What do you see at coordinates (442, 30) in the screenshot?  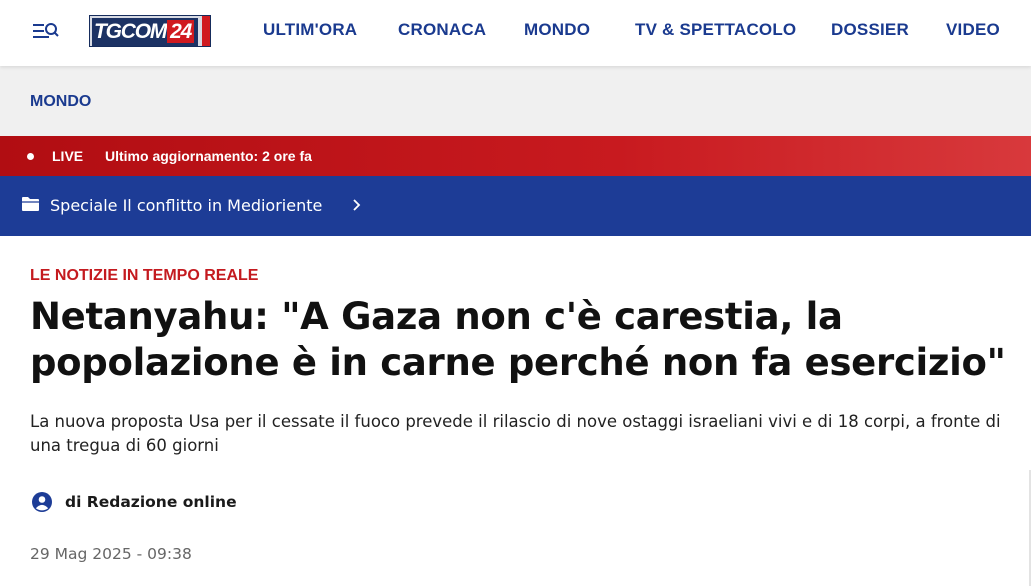 I see `nav-cronaca: CRONACA` at bounding box center [442, 30].